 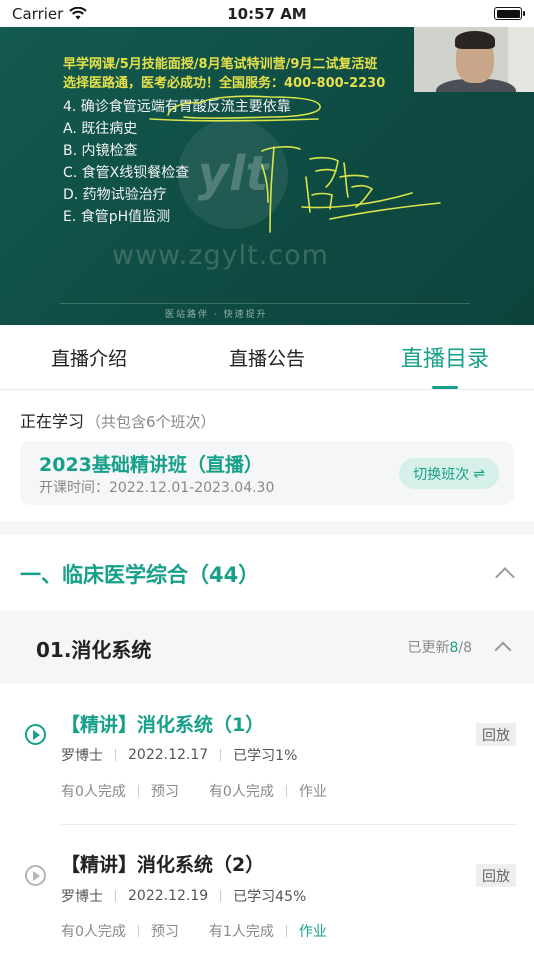 What do you see at coordinates (521, 59) in the screenshot?
I see `webcam-background` at bounding box center [521, 59].